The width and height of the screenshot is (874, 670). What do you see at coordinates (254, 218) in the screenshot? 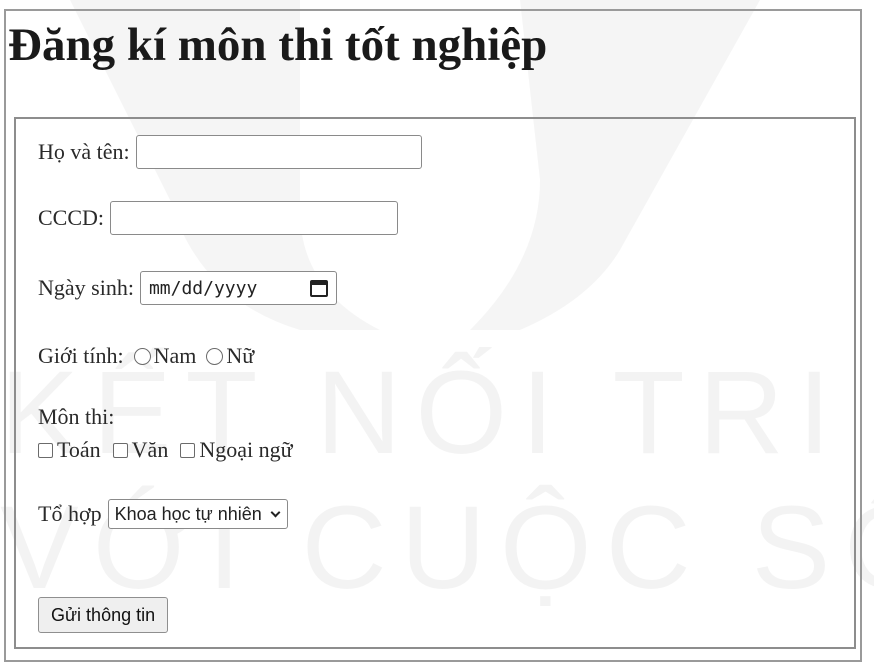
I see `id-input` at bounding box center [254, 218].